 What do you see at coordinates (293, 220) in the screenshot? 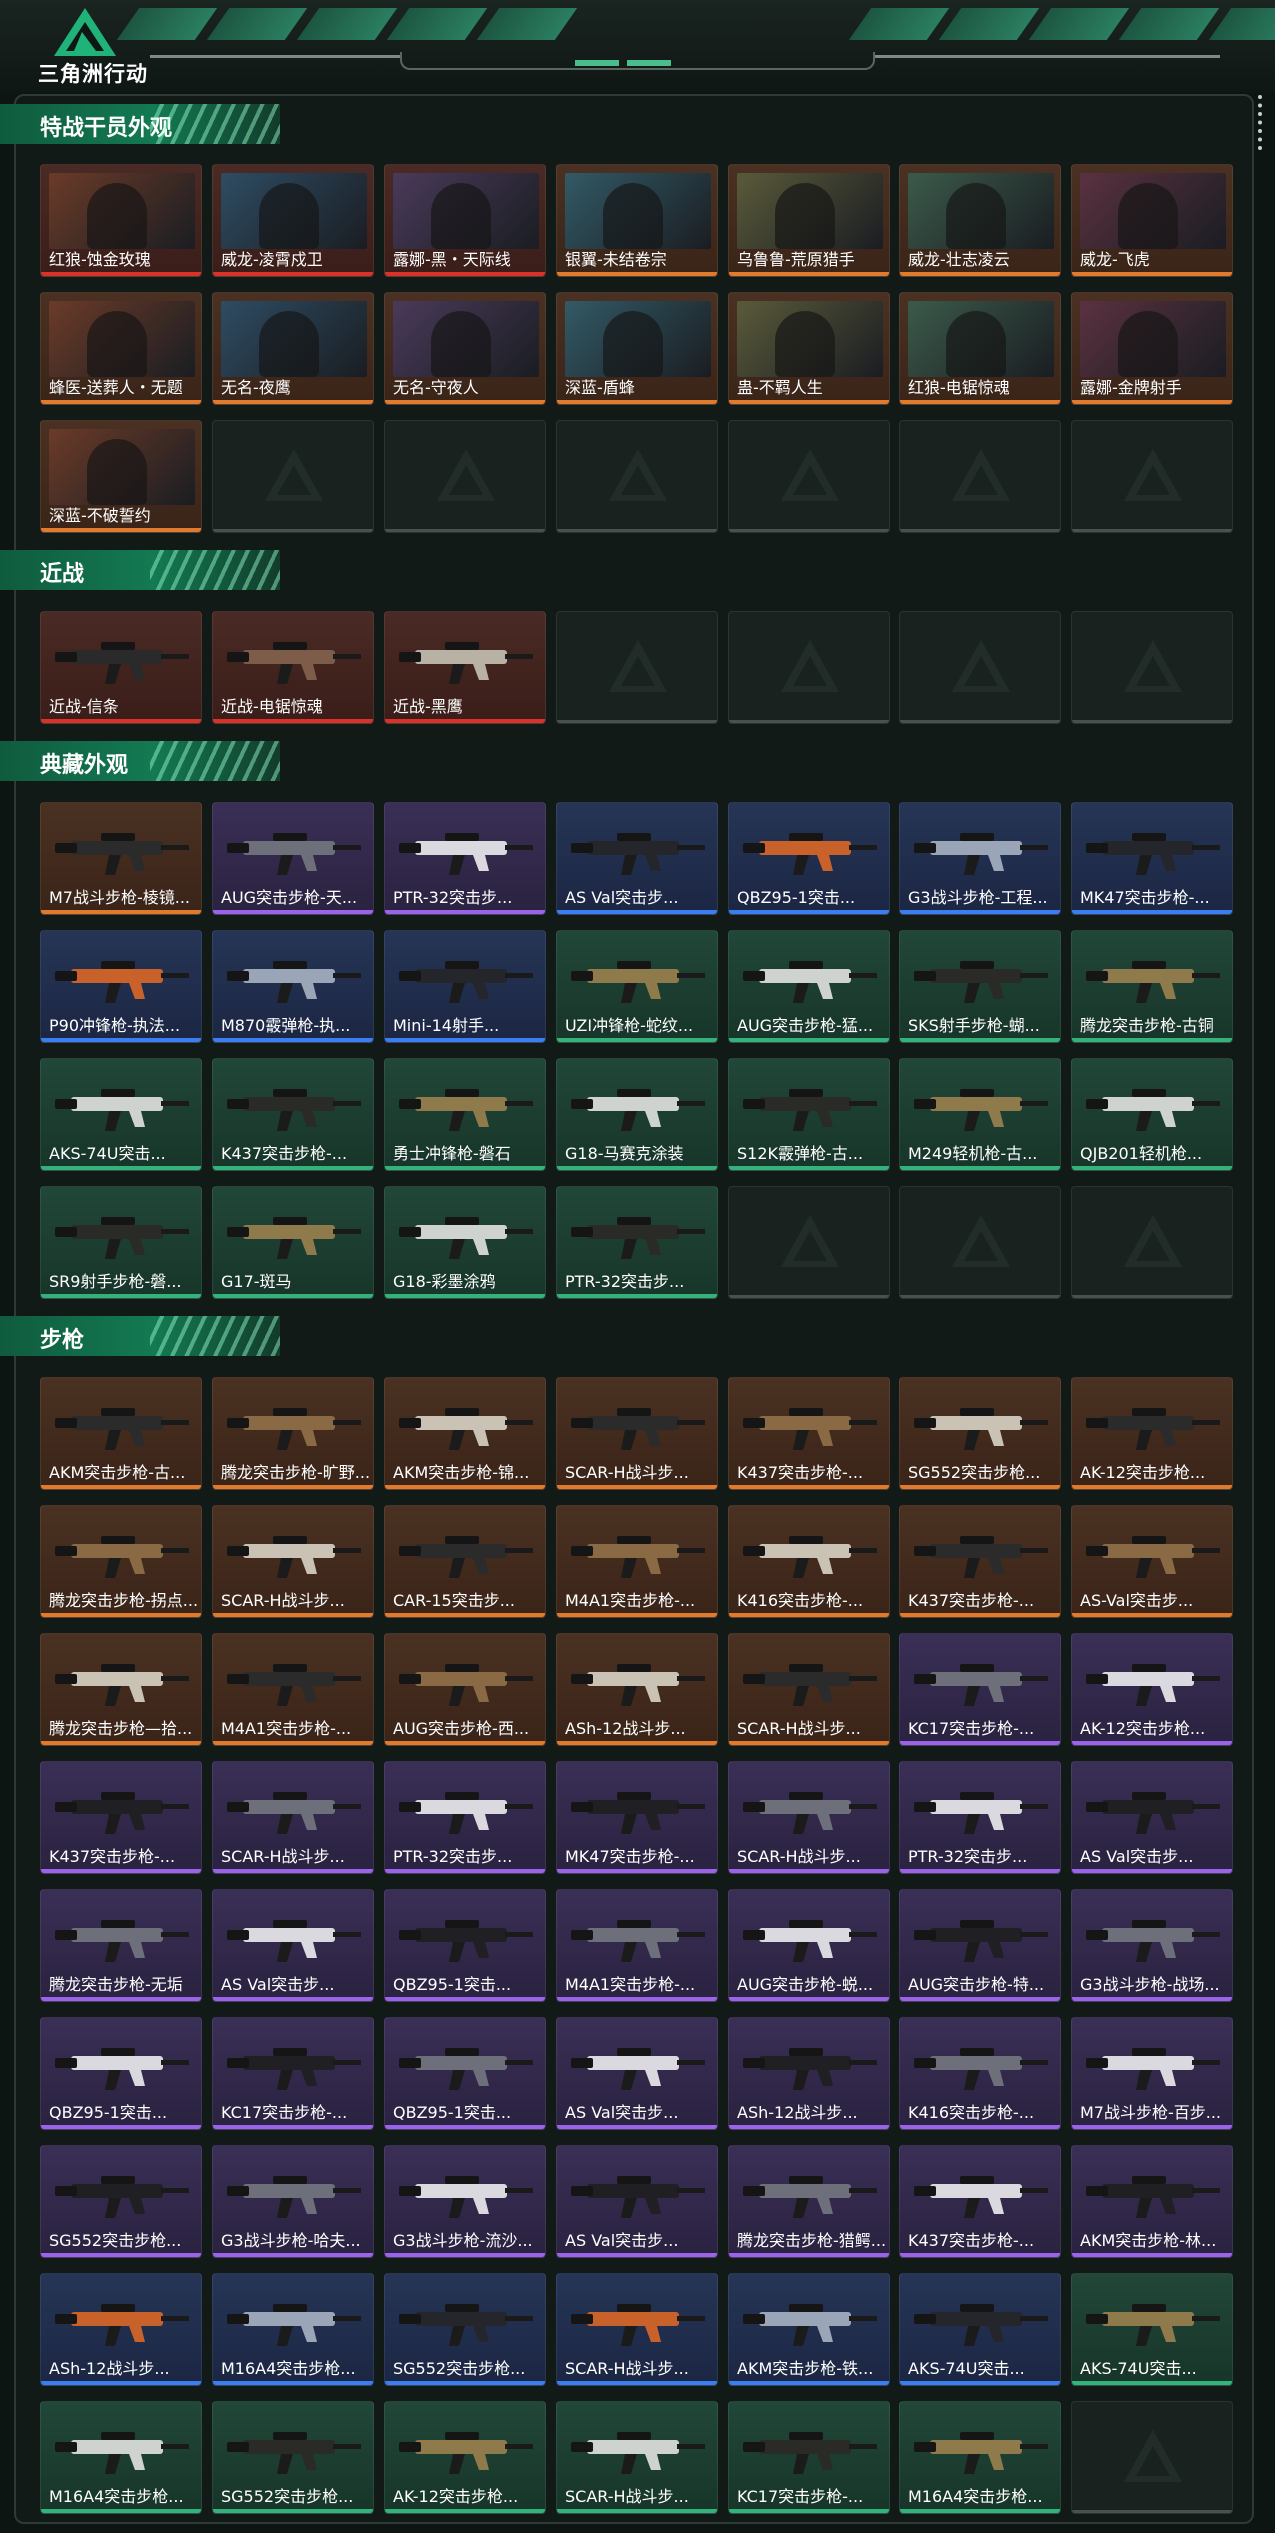
I see `skin-card-item: 威龙-凌霄戍卫` at bounding box center [293, 220].